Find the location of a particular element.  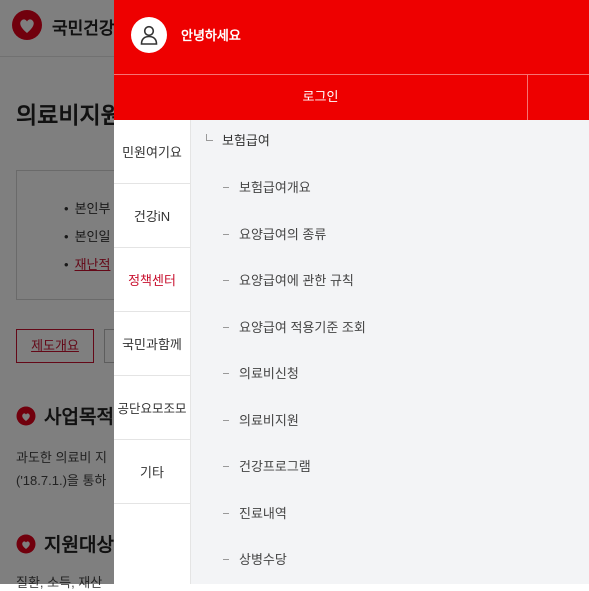

category-item: 기타 is located at coordinates (152, 472).